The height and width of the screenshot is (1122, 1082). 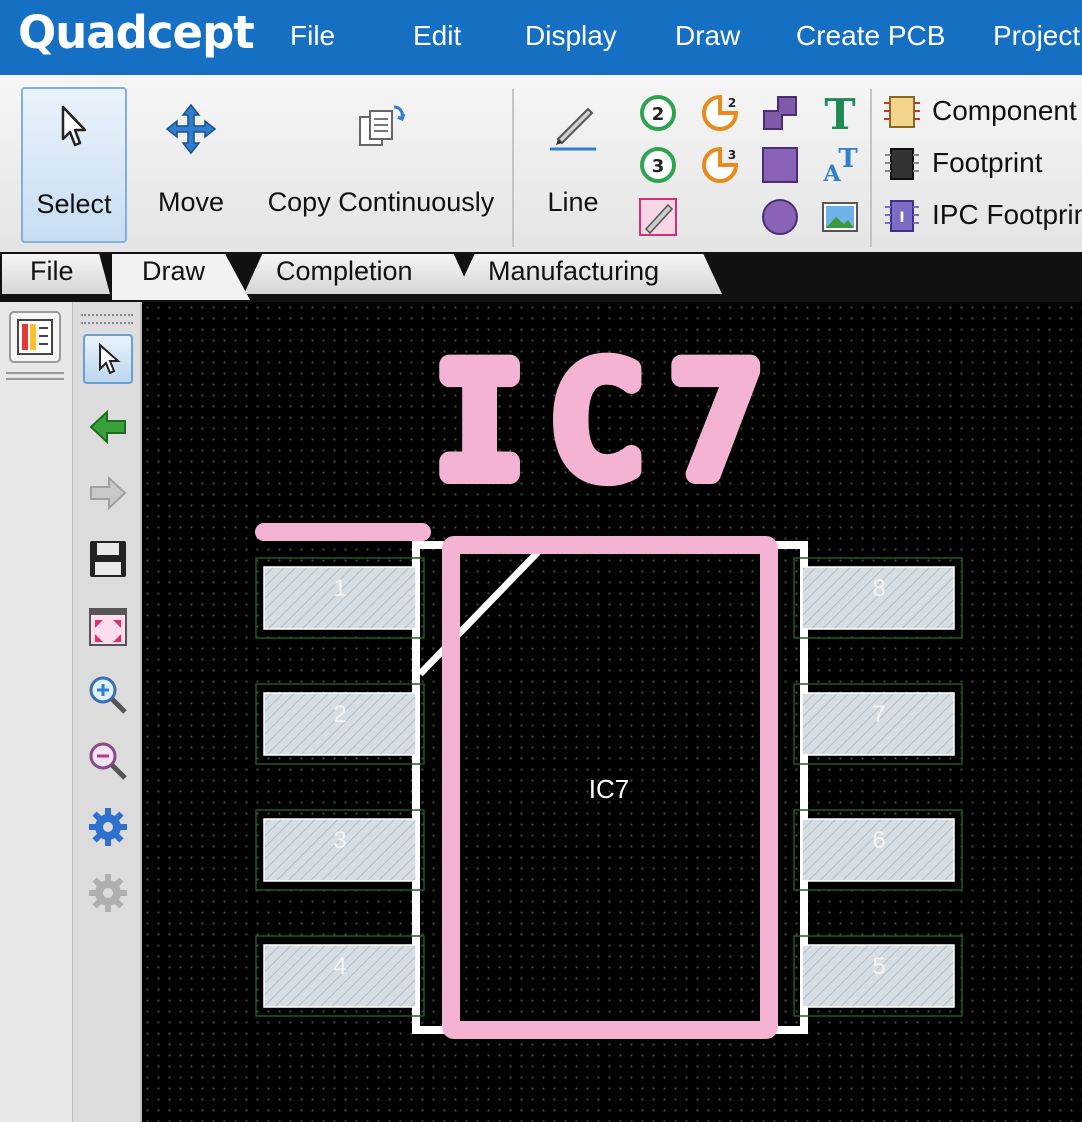 I want to click on footprint-button: Footprint, so click(x=981, y=163).